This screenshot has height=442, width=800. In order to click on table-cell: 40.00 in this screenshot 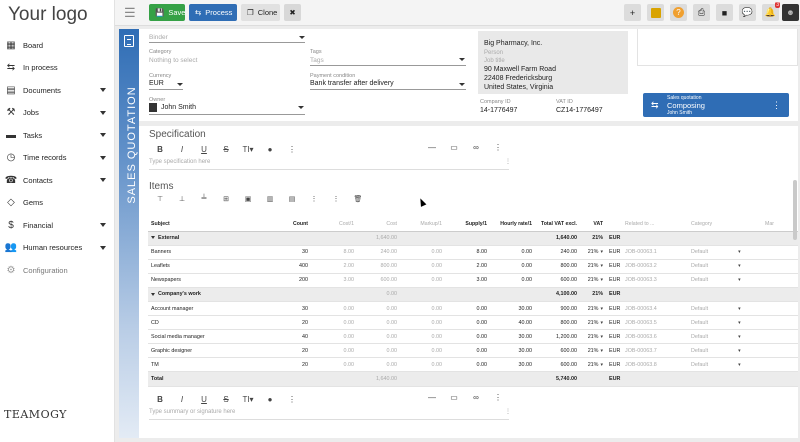, I will do `click(512, 323)`.